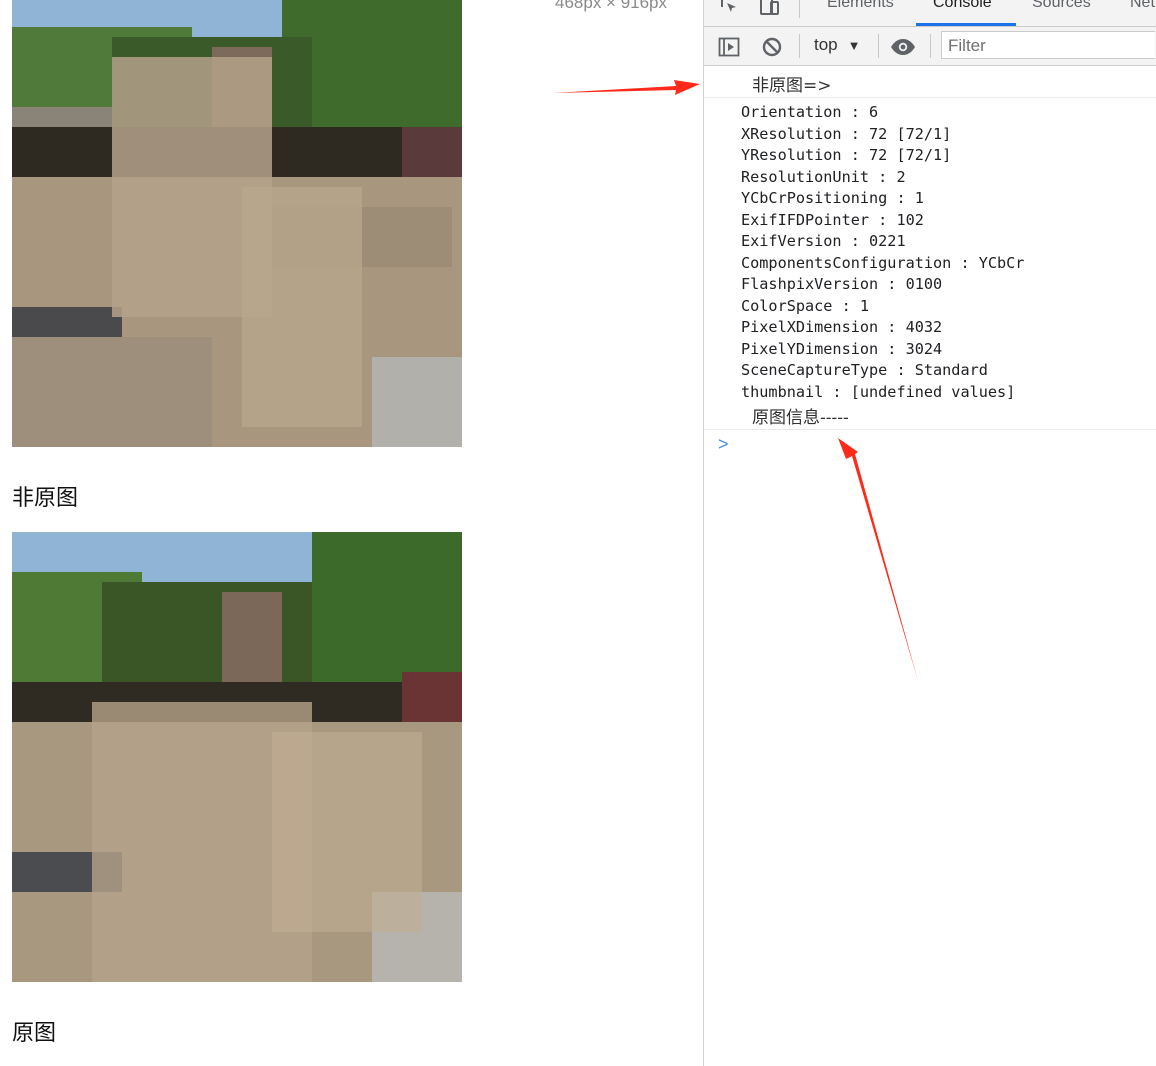  Describe the element at coordinates (962, 6) in the screenshot. I see `tab-console: Console` at that location.